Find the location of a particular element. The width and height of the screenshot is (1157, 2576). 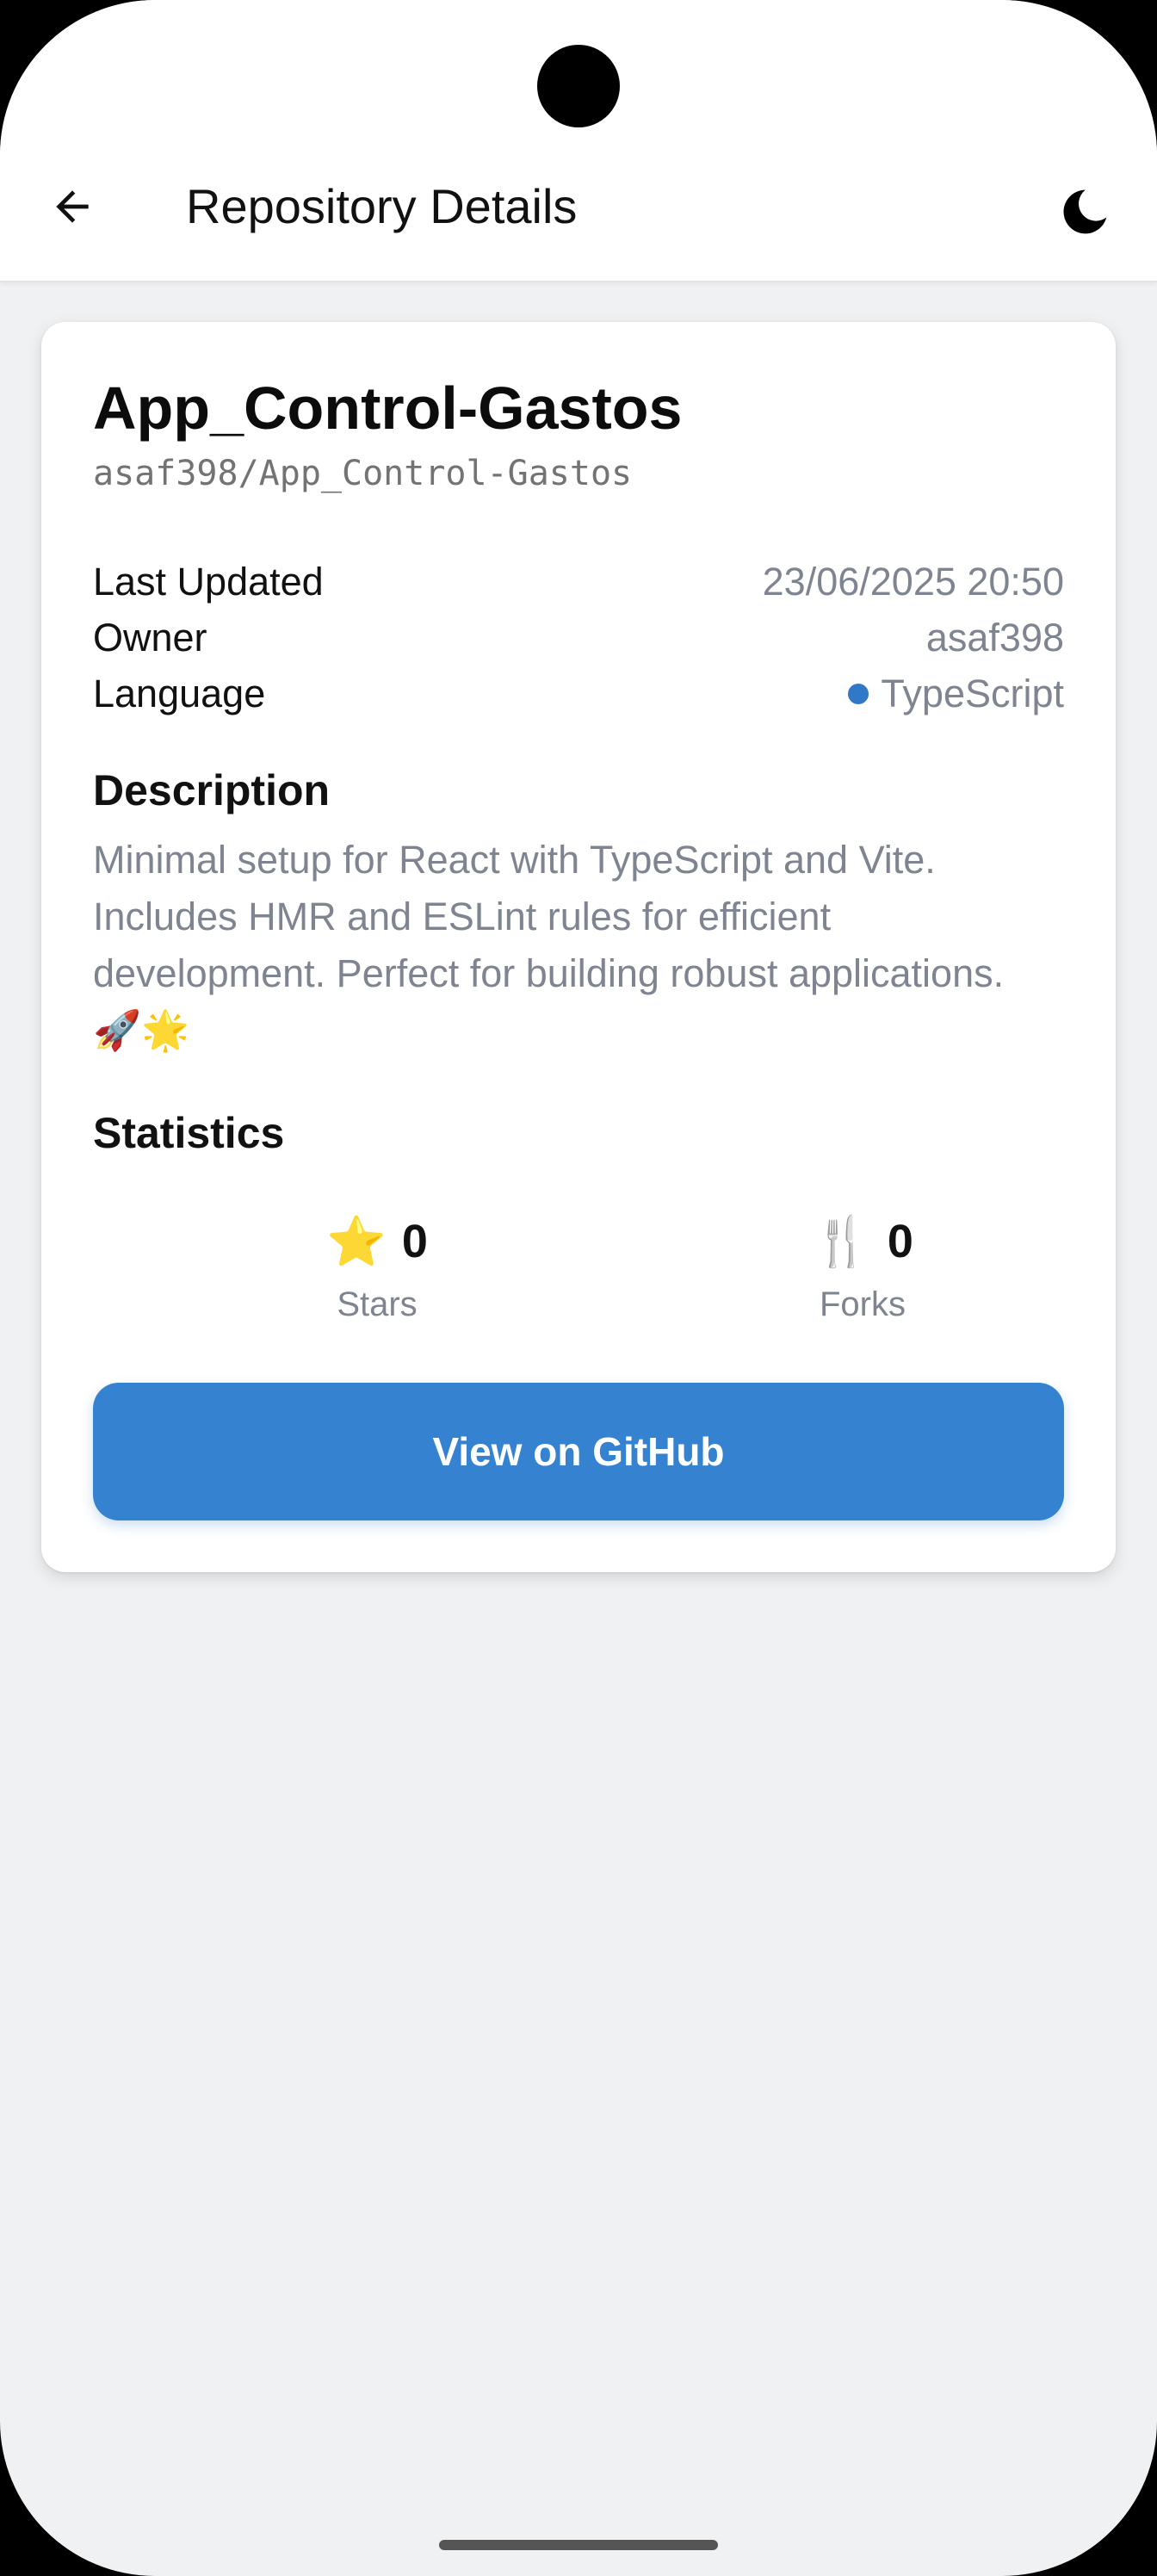

owner-value: asaf398 is located at coordinates (994, 638).